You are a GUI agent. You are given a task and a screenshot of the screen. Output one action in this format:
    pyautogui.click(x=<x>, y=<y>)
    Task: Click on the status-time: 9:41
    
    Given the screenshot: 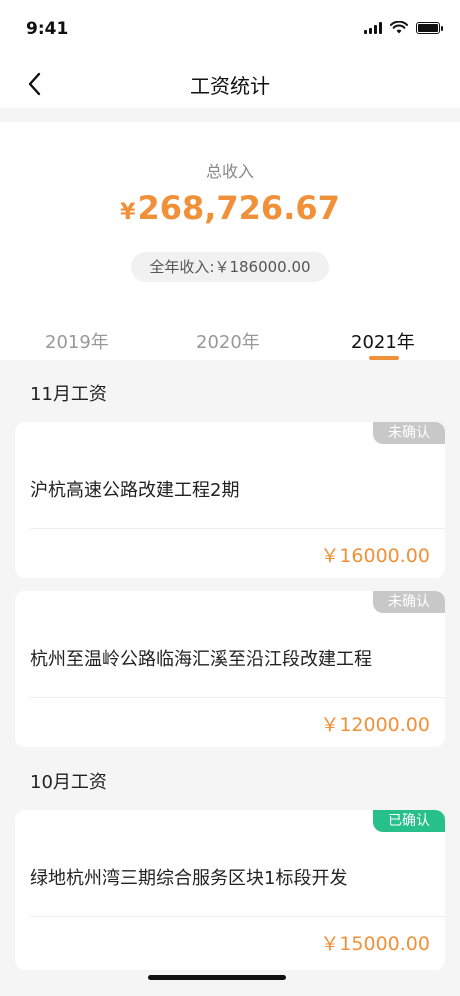 What is the action you would take?
    pyautogui.click(x=47, y=29)
    